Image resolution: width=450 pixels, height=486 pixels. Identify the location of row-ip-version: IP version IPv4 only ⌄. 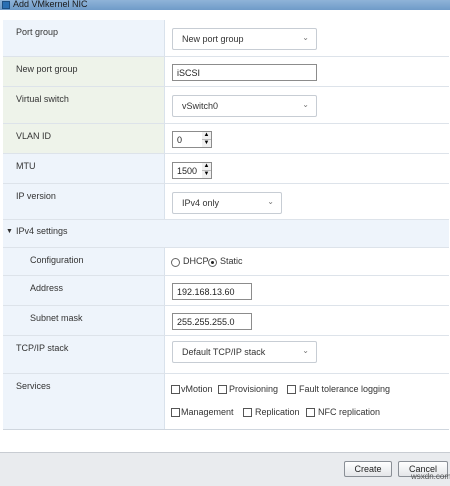
(226, 202).